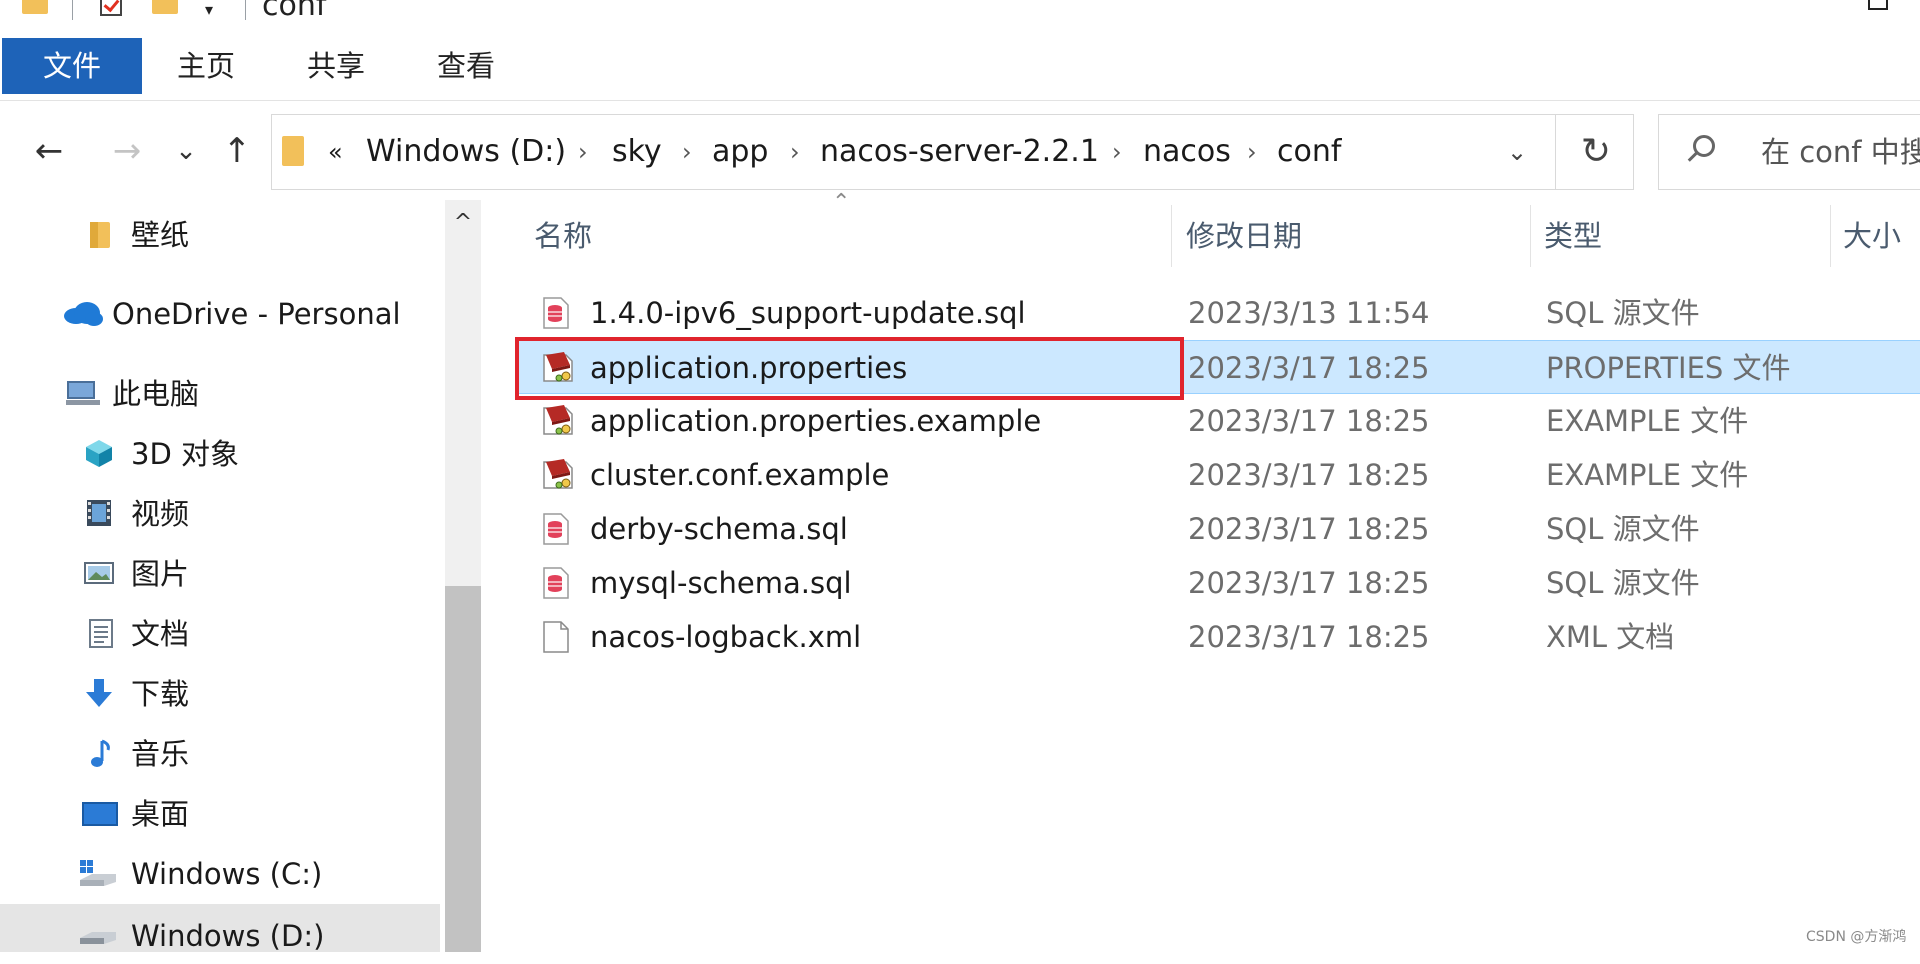 The height and width of the screenshot is (964, 1920). What do you see at coordinates (463, 225) in the screenshot?
I see `scroll-up-icon: ^` at bounding box center [463, 225].